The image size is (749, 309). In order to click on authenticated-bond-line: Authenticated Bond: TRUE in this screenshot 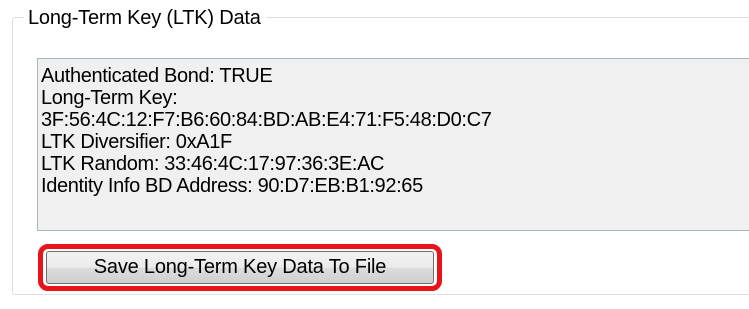, I will do `click(157, 76)`.